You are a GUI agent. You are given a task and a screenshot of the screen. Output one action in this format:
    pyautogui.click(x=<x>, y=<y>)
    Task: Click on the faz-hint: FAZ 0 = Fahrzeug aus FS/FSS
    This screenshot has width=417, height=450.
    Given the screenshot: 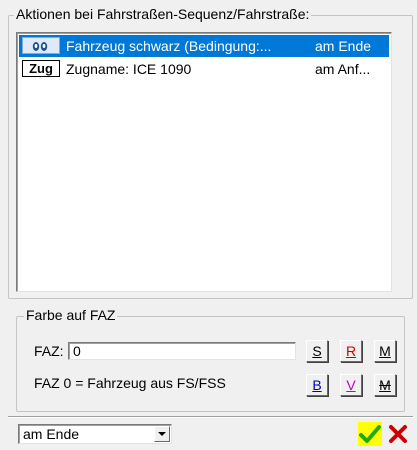 What is the action you would take?
    pyautogui.click(x=130, y=383)
    